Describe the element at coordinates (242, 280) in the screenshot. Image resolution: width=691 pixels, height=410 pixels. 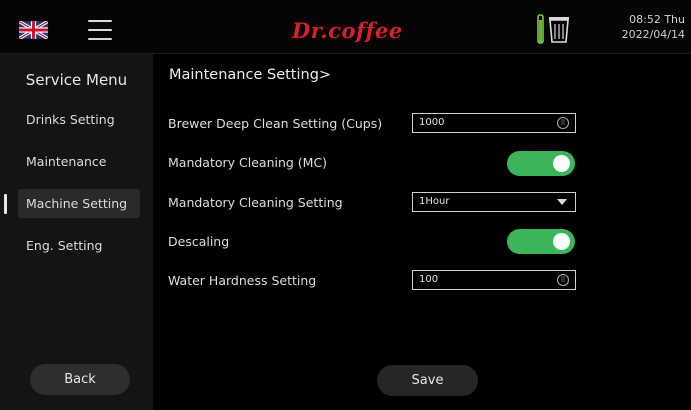
I see `water-hardness-label: Water Hardness Setting` at that location.